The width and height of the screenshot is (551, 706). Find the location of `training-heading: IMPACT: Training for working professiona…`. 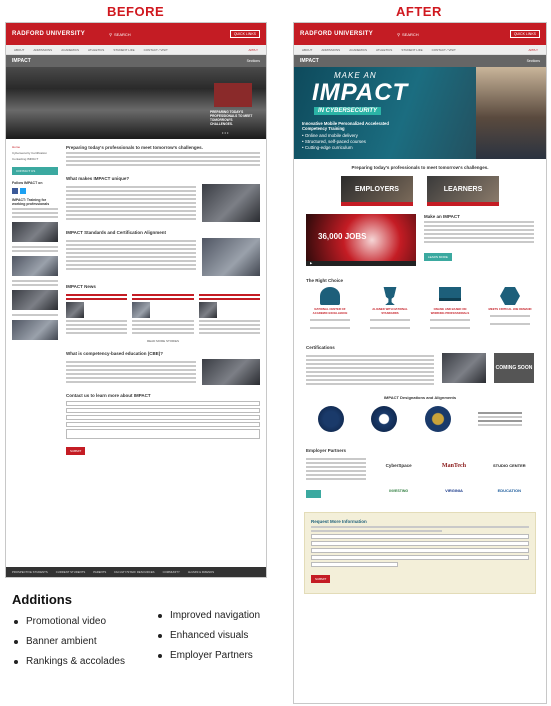

training-heading: IMPACT: Training for working professiona… is located at coordinates (31, 202).